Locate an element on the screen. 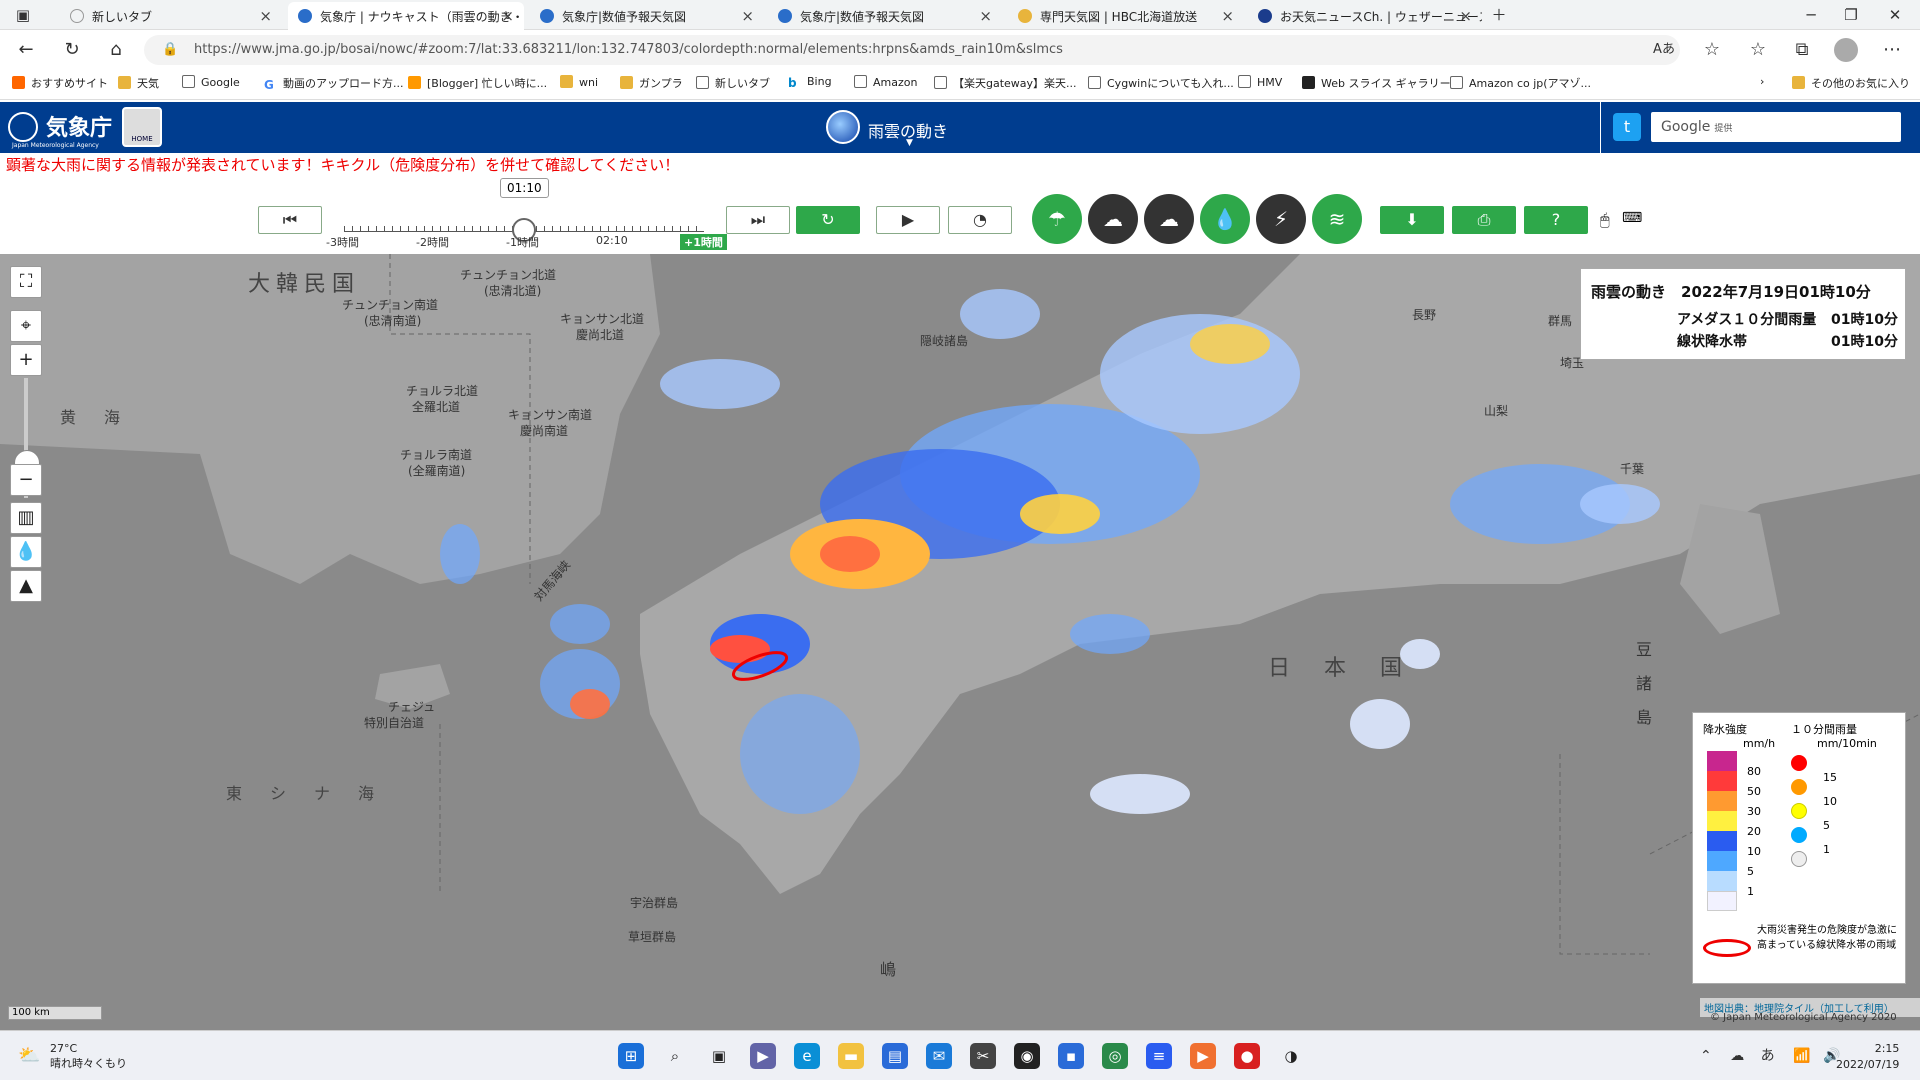  edge-icon: e is located at coordinates (807, 1056).